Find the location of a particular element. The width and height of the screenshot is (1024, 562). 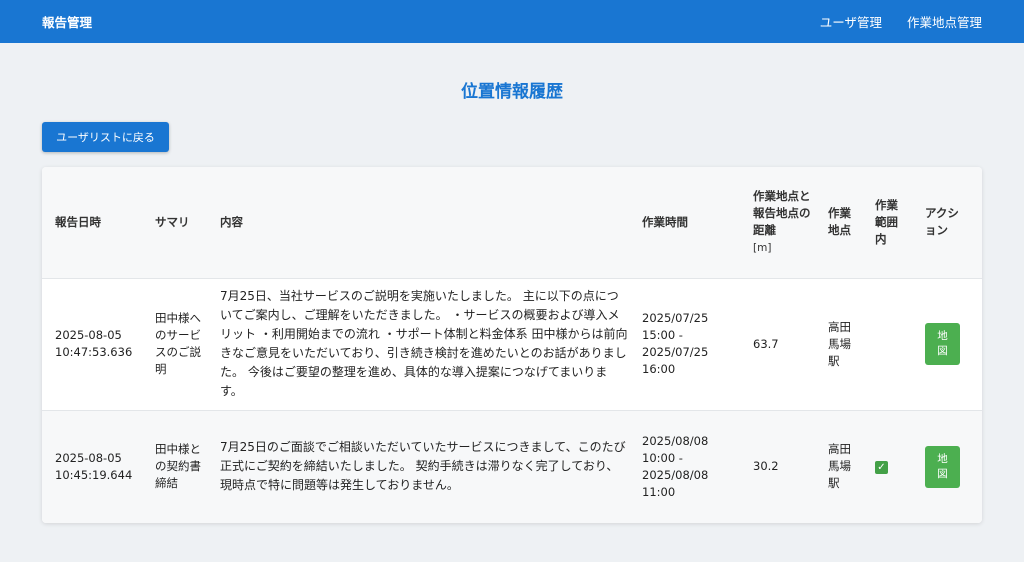

cell-work-time: 2025/07/25 15:00 - 2025/07/25 16:00 is located at coordinates (675, 343).